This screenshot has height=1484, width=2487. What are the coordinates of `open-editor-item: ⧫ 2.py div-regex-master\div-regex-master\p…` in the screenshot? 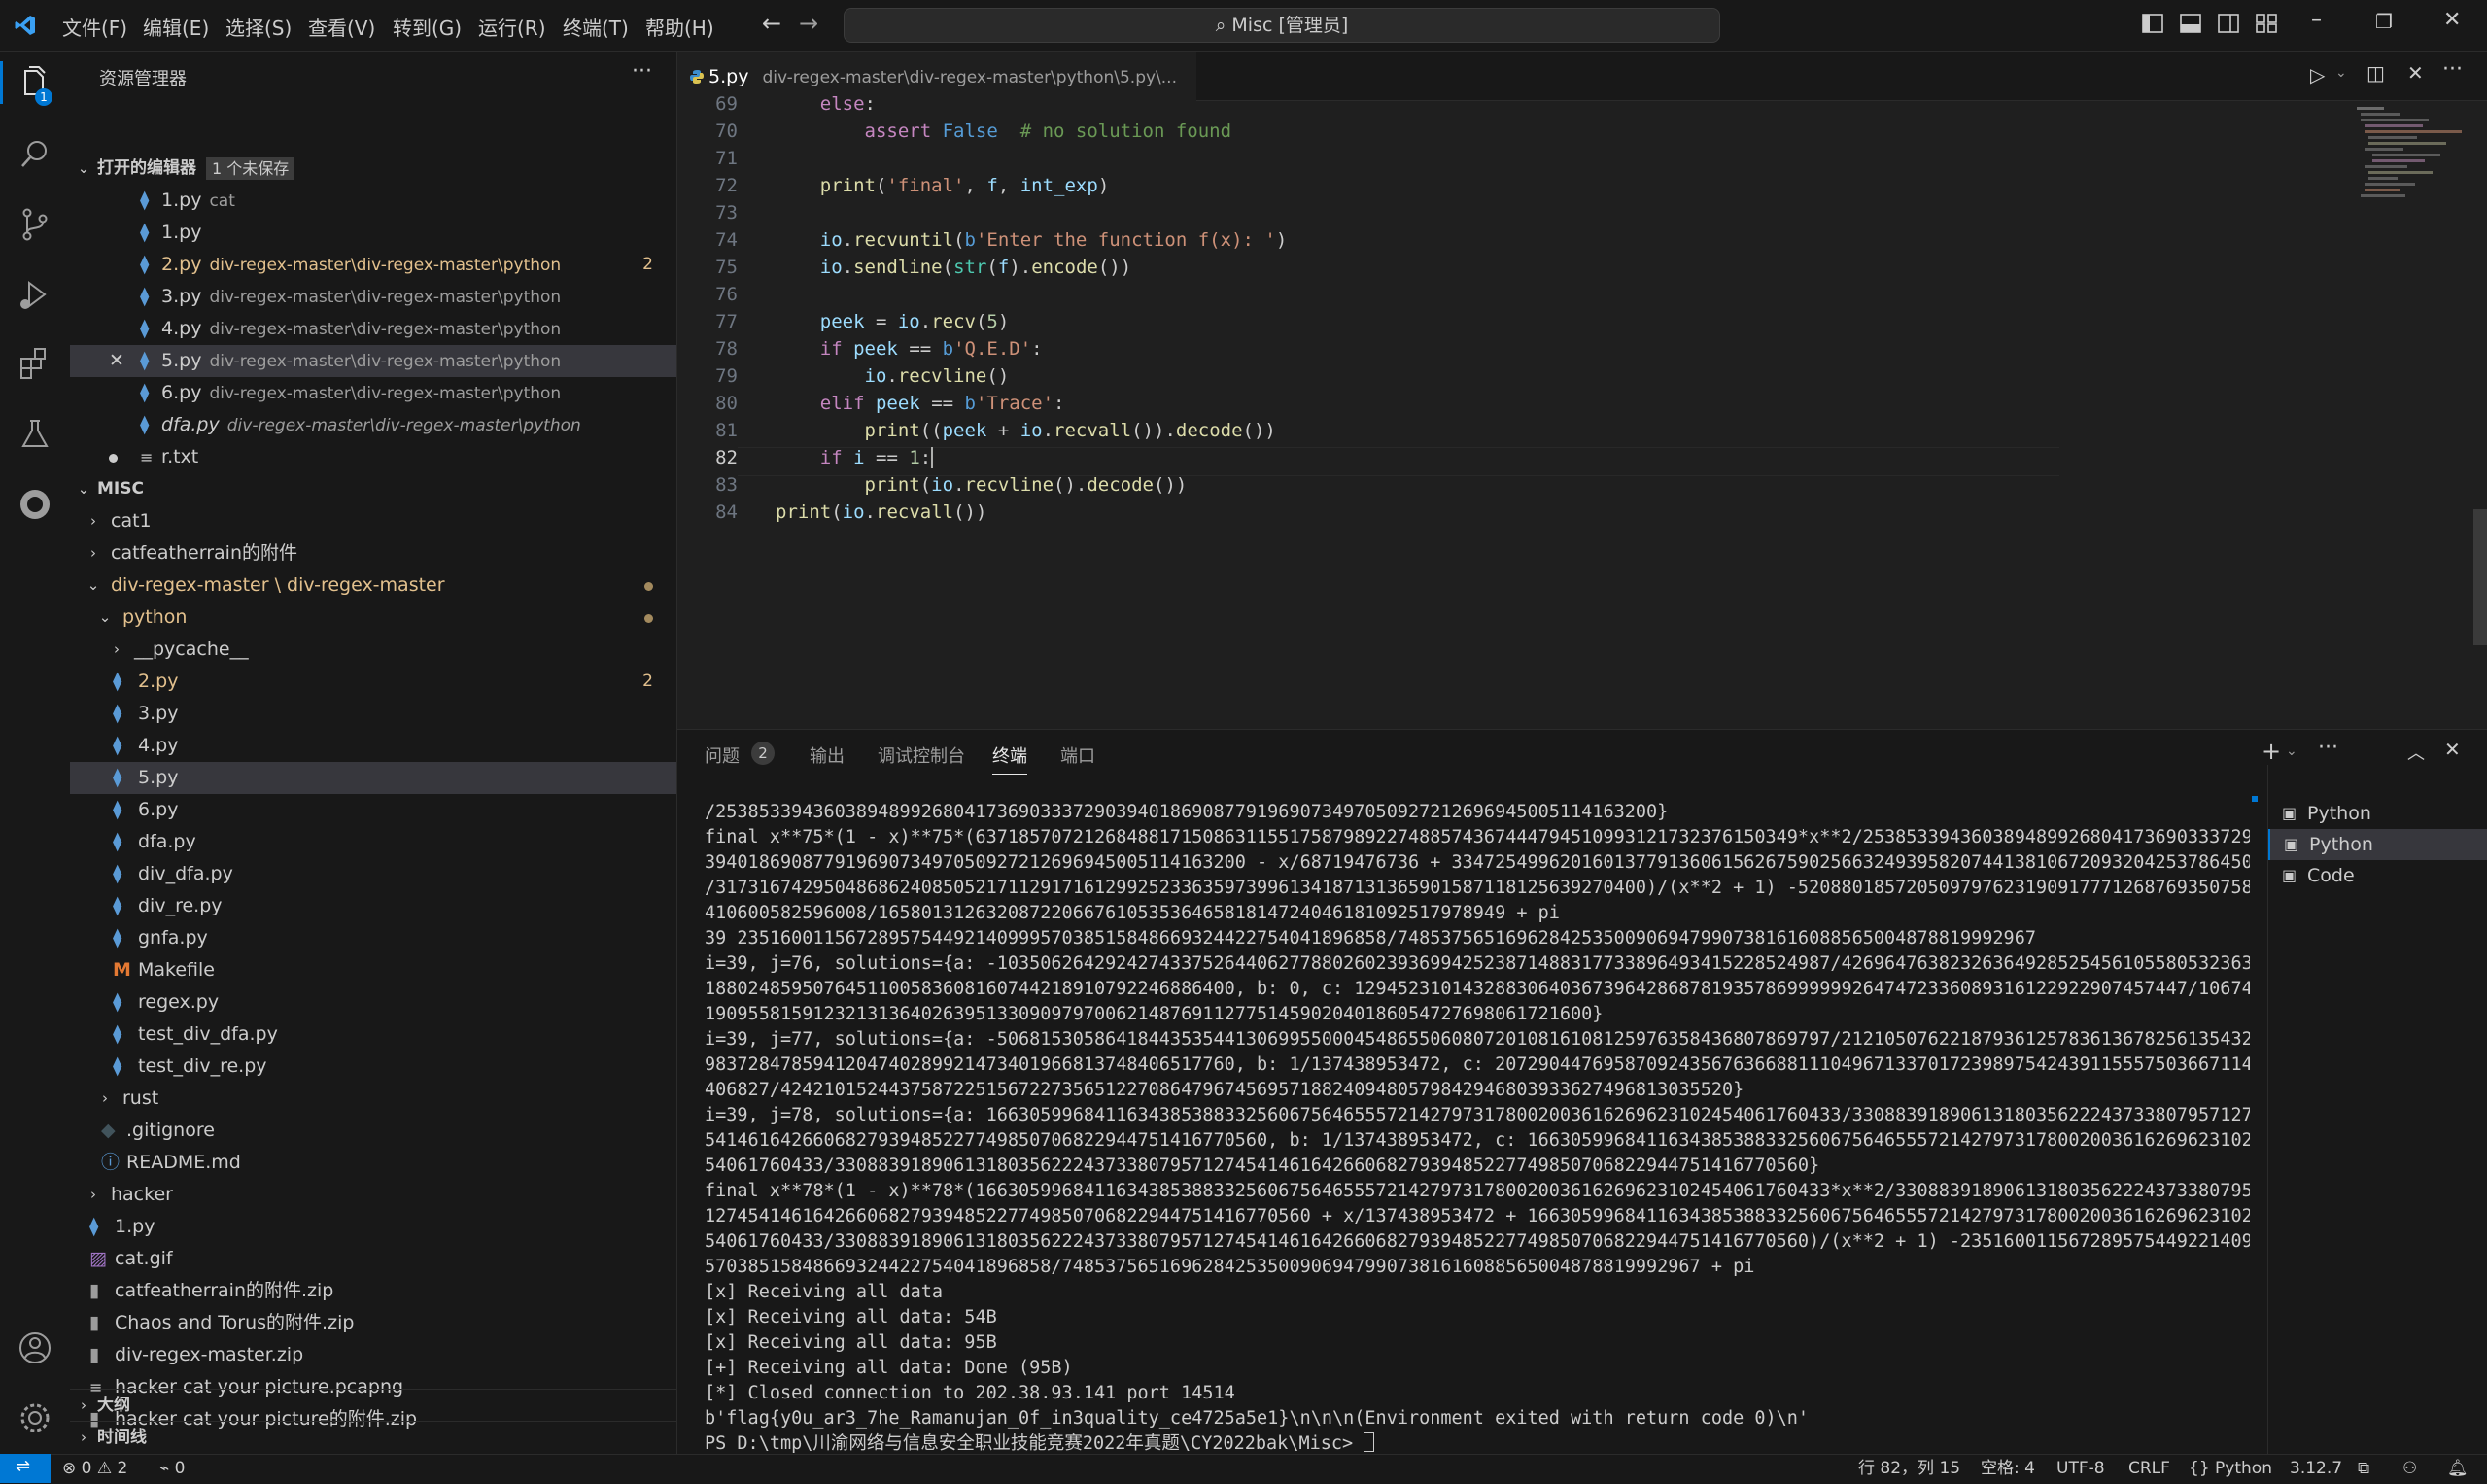 It's located at (373, 265).